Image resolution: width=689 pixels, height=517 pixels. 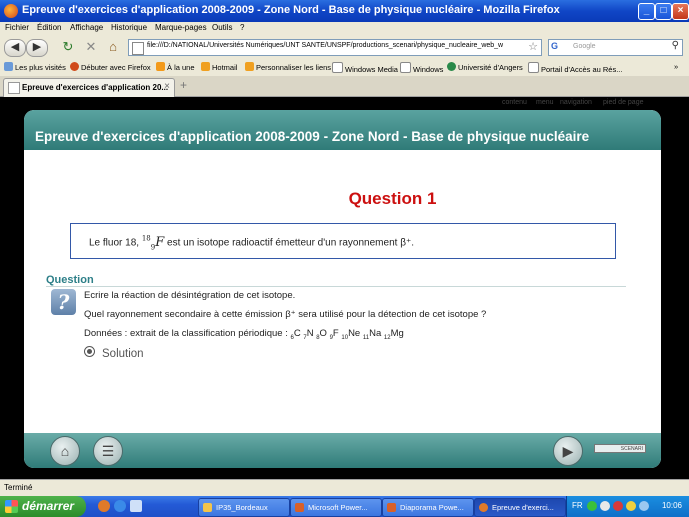 I want to click on home-button: ⌂, so click(x=65, y=451).